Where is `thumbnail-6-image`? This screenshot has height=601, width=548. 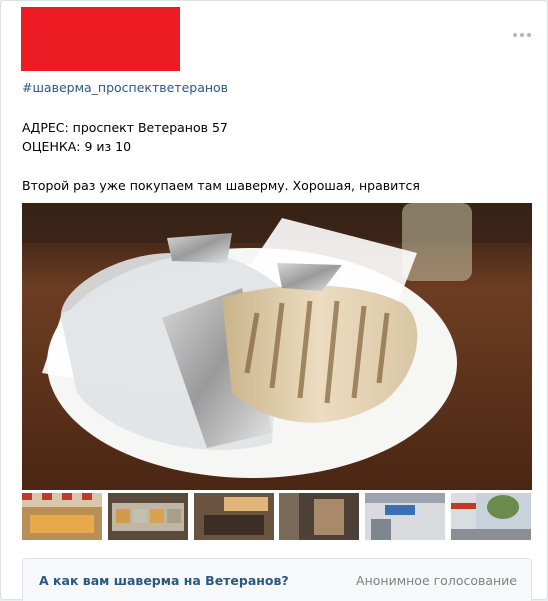 thumbnail-6-image is located at coordinates (491, 516).